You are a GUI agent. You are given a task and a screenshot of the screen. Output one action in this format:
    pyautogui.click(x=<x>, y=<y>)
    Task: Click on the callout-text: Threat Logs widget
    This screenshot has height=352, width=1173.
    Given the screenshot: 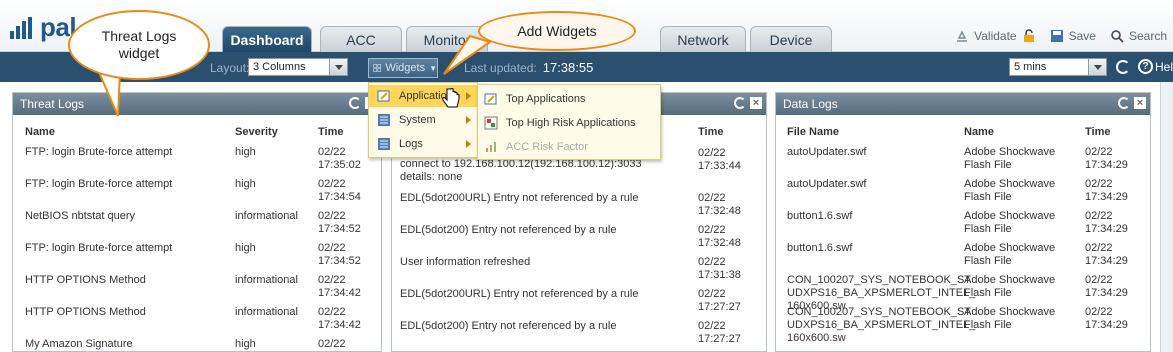 What is the action you would take?
    pyautogui.click(x=139, y=44)
    